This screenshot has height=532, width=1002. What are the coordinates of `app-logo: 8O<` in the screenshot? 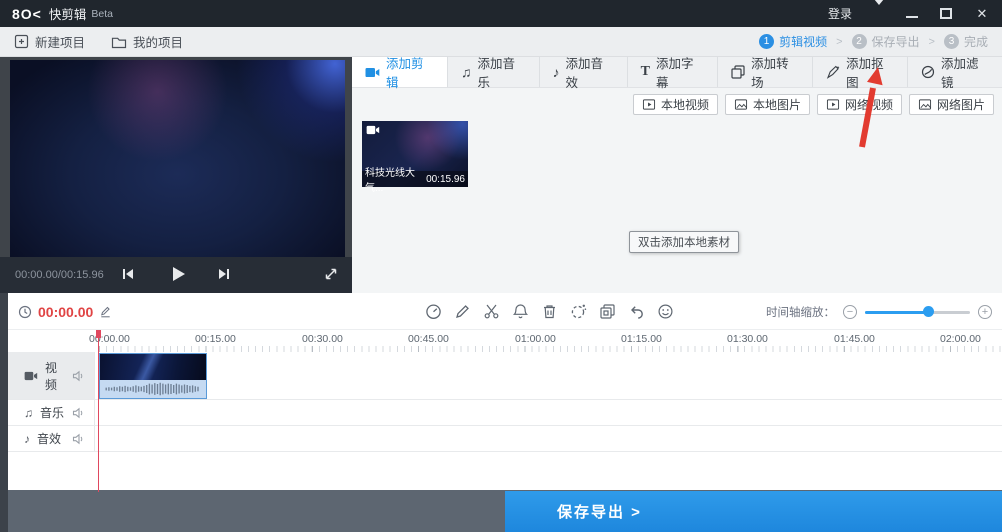 It's located at (27, 13).